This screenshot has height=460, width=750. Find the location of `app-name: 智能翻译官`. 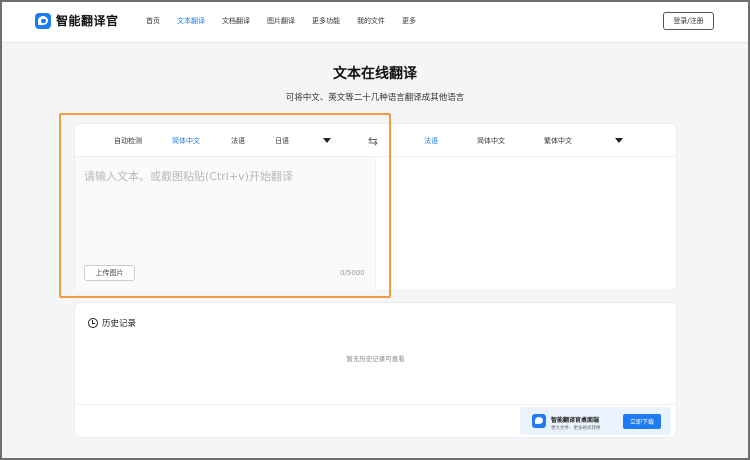

app-name: 智能翻译官 is located at coordinates (87, 21).